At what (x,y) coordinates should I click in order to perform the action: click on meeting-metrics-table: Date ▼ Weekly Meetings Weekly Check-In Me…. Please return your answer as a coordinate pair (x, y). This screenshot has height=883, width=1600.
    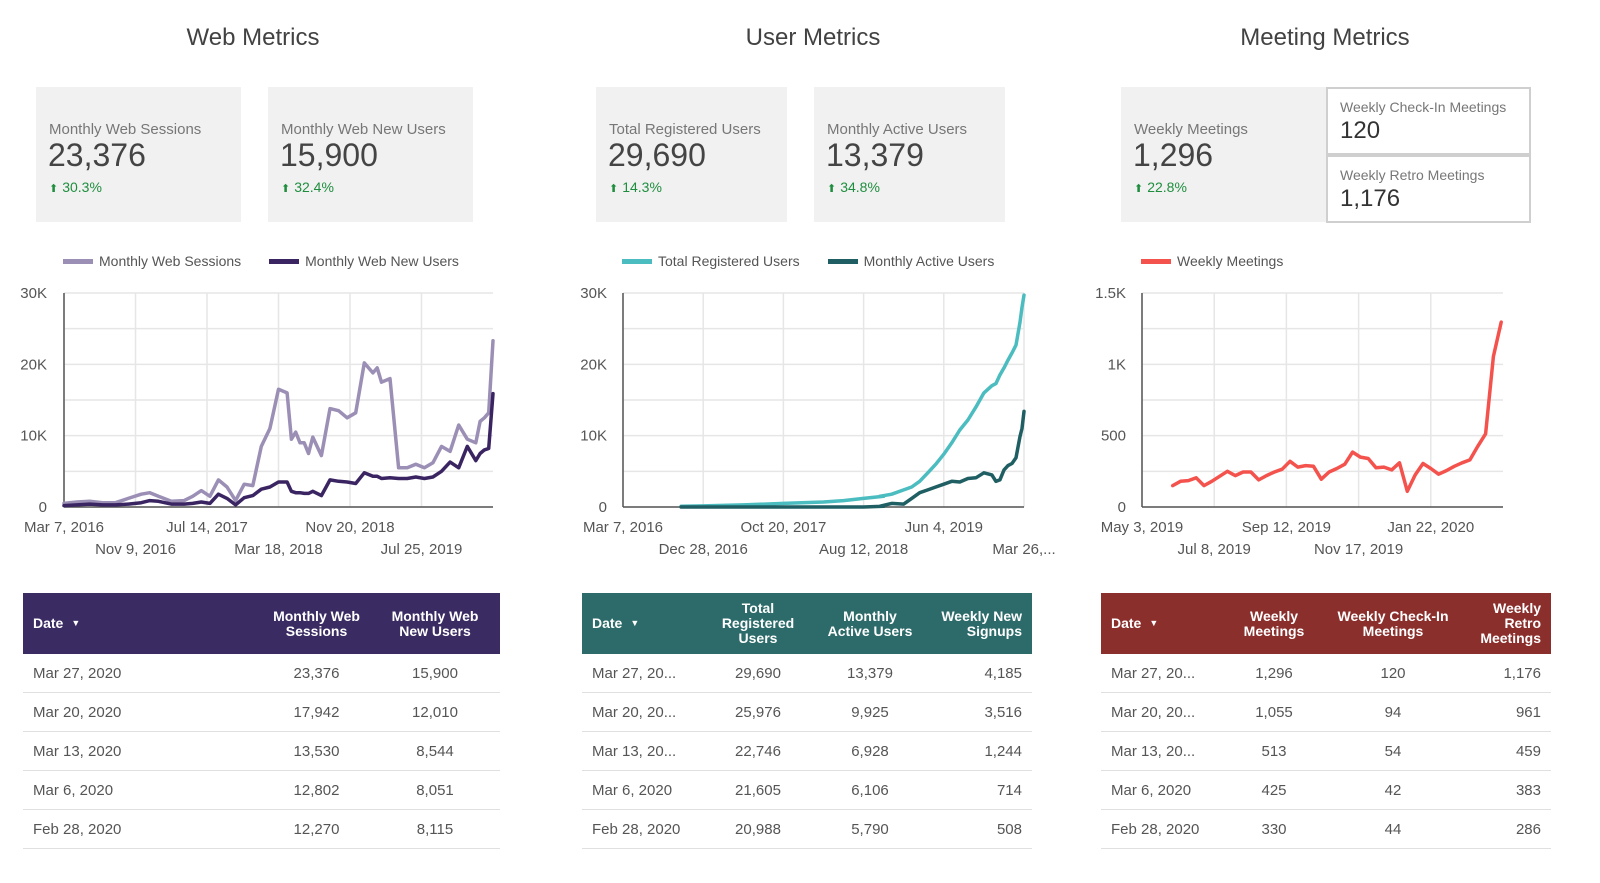
    Looking at the image, I should click on (1326, 721).